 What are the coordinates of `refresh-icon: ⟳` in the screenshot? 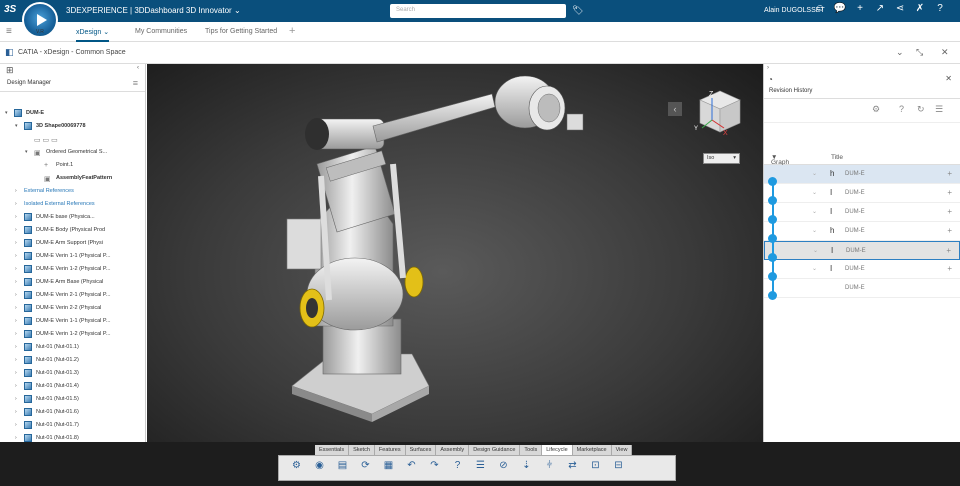 It's located at (365, 468).